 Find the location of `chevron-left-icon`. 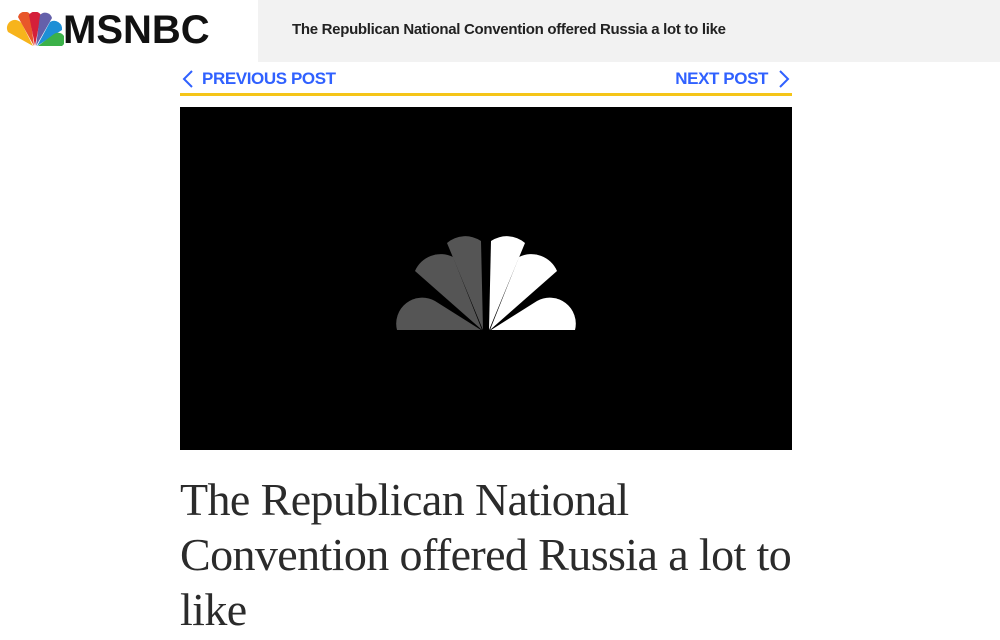

chevron-left-icon is located at coordinates (187, 79).